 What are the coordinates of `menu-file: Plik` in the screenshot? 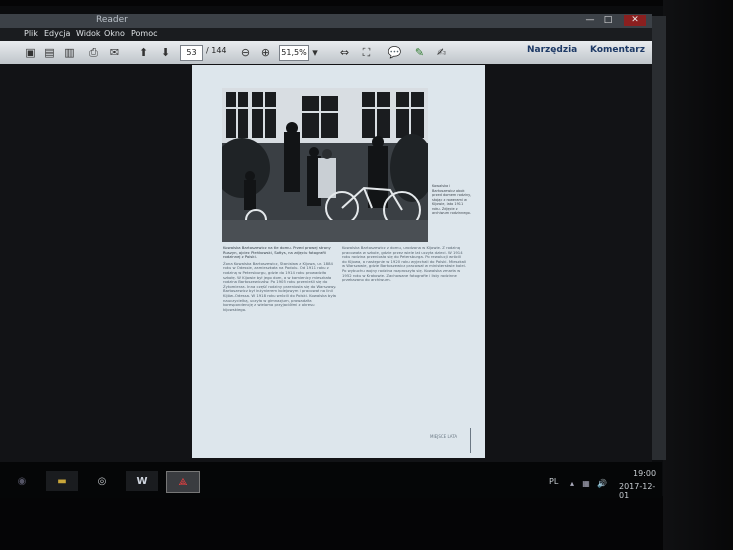 It's located at (31, 33).